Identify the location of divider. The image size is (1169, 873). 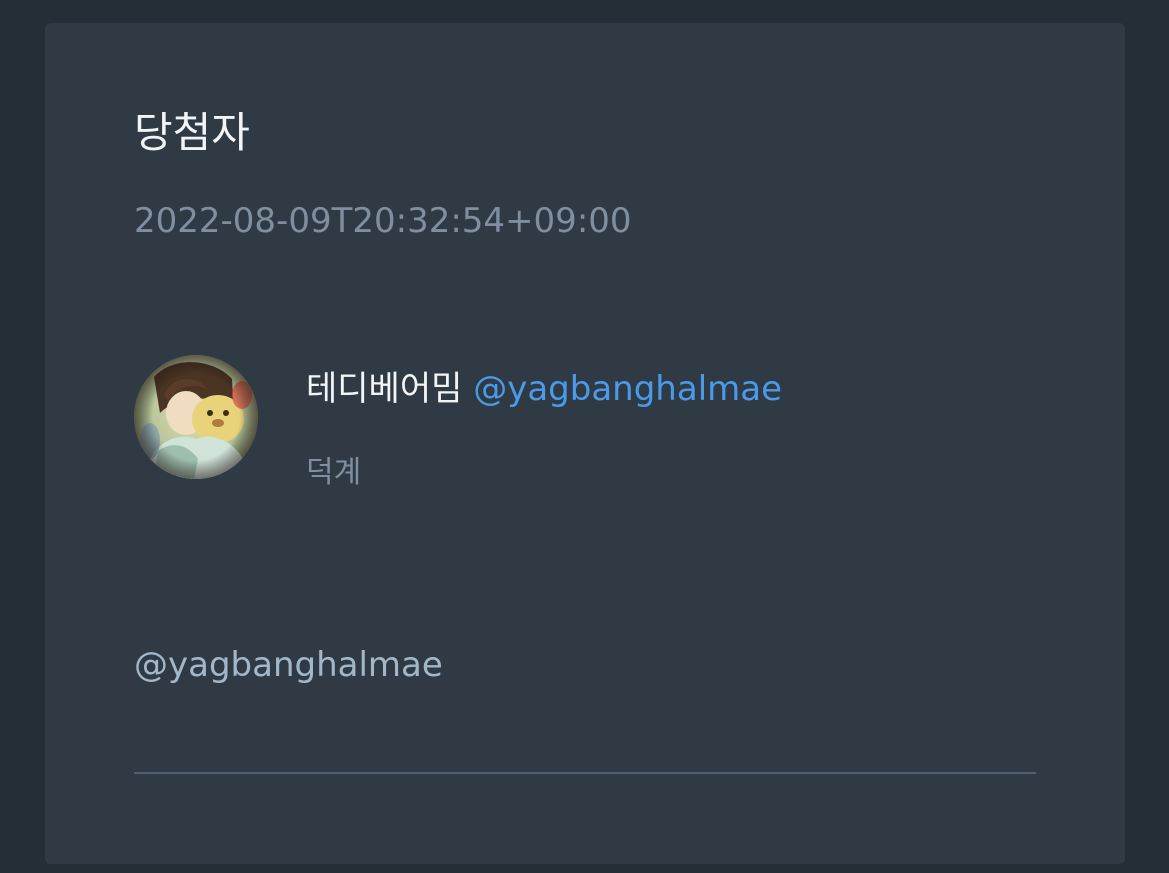
(585, 773).